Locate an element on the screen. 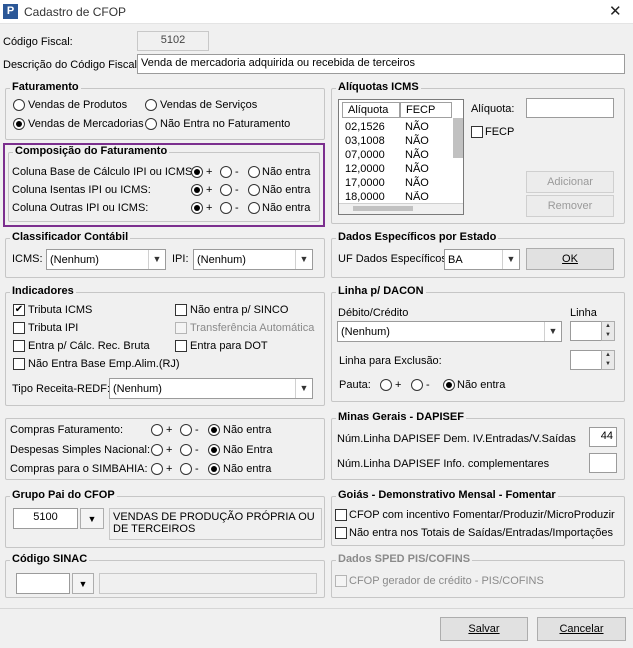 The image size is (633, 648). radio-compras-minus is located at coordinates (186, 430).